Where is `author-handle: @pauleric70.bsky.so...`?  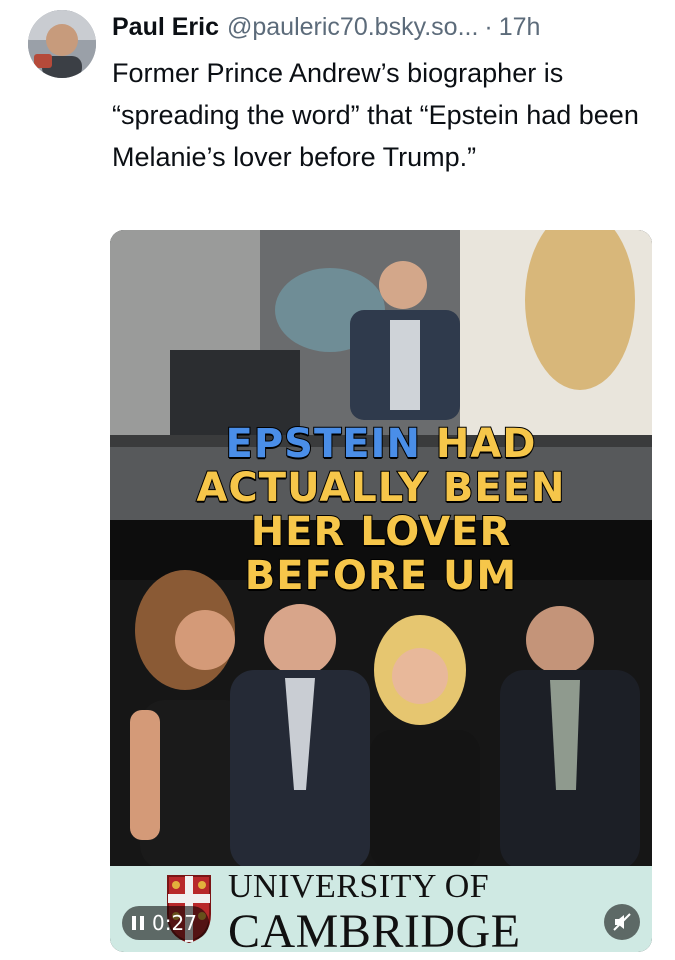
author-handle: @pauleric70.bsky.so... is located at coordinates (352, 27).